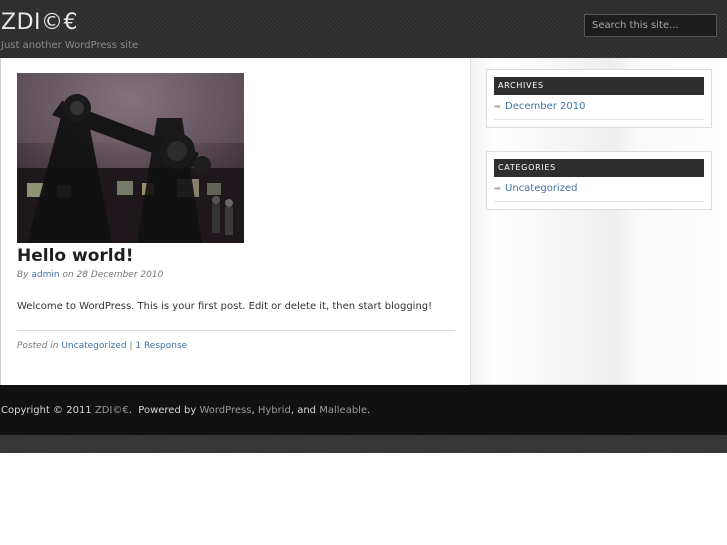 This screenshot has width=727, height=545. What do you see at coordinates (120, 275) in the screenshot?
I see `post-date: 28 December 2010` at bounding box center [120, 275].